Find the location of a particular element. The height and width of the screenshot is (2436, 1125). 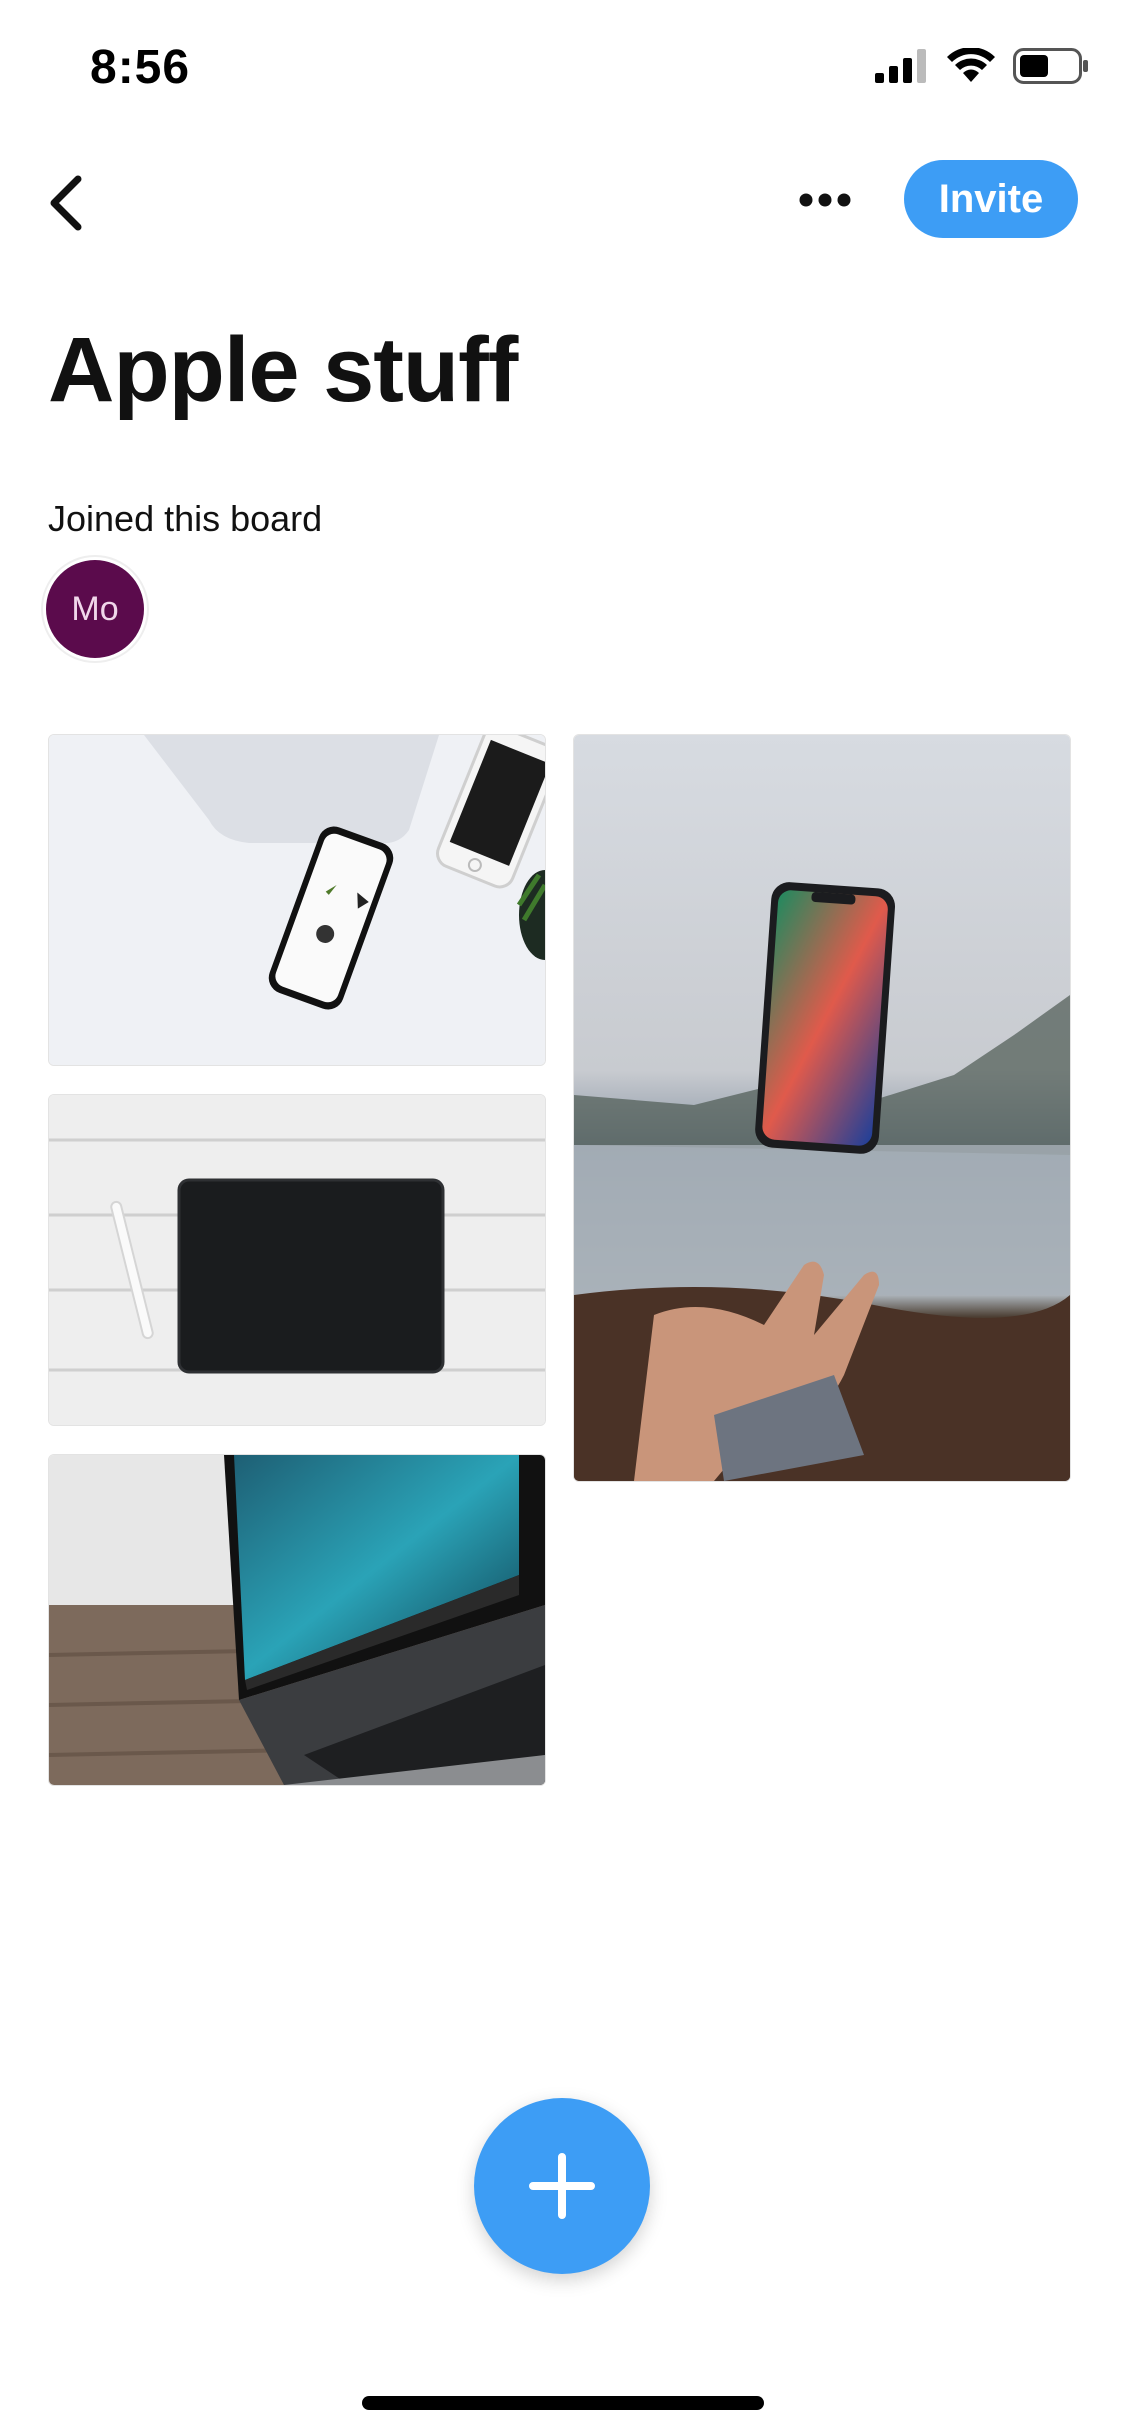

pin-ipad-and-pencil is located at coordinates (297, 1260).